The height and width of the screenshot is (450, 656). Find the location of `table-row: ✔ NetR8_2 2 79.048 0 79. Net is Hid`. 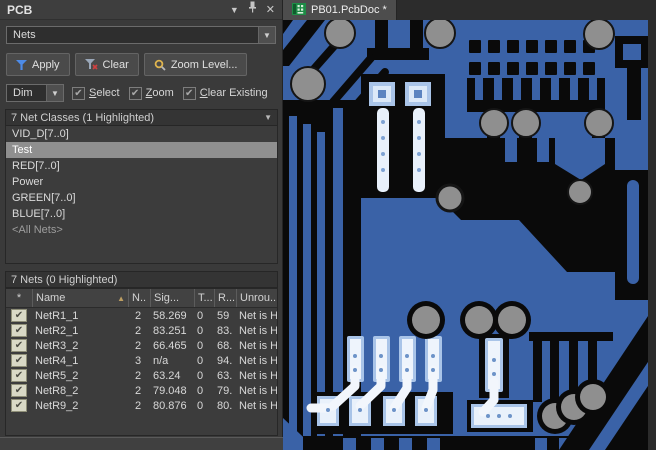

table-row: ✔ NetR8_2 2 79.048 0 79. Net is Hid is located at coordinates (141, 390).